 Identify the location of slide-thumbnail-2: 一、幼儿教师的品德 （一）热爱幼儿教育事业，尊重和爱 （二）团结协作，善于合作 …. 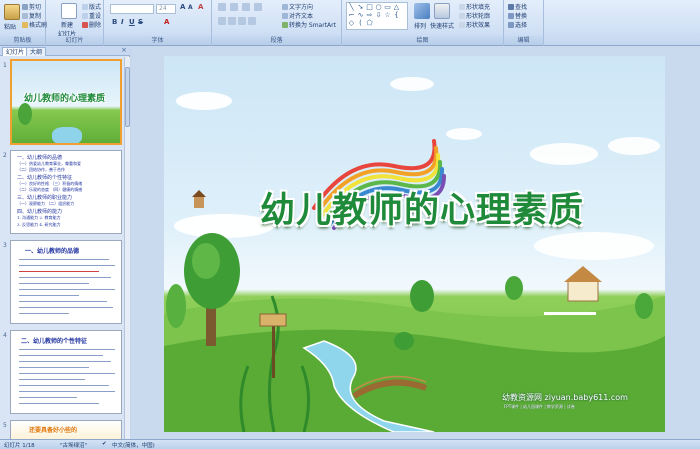
(66, 192).